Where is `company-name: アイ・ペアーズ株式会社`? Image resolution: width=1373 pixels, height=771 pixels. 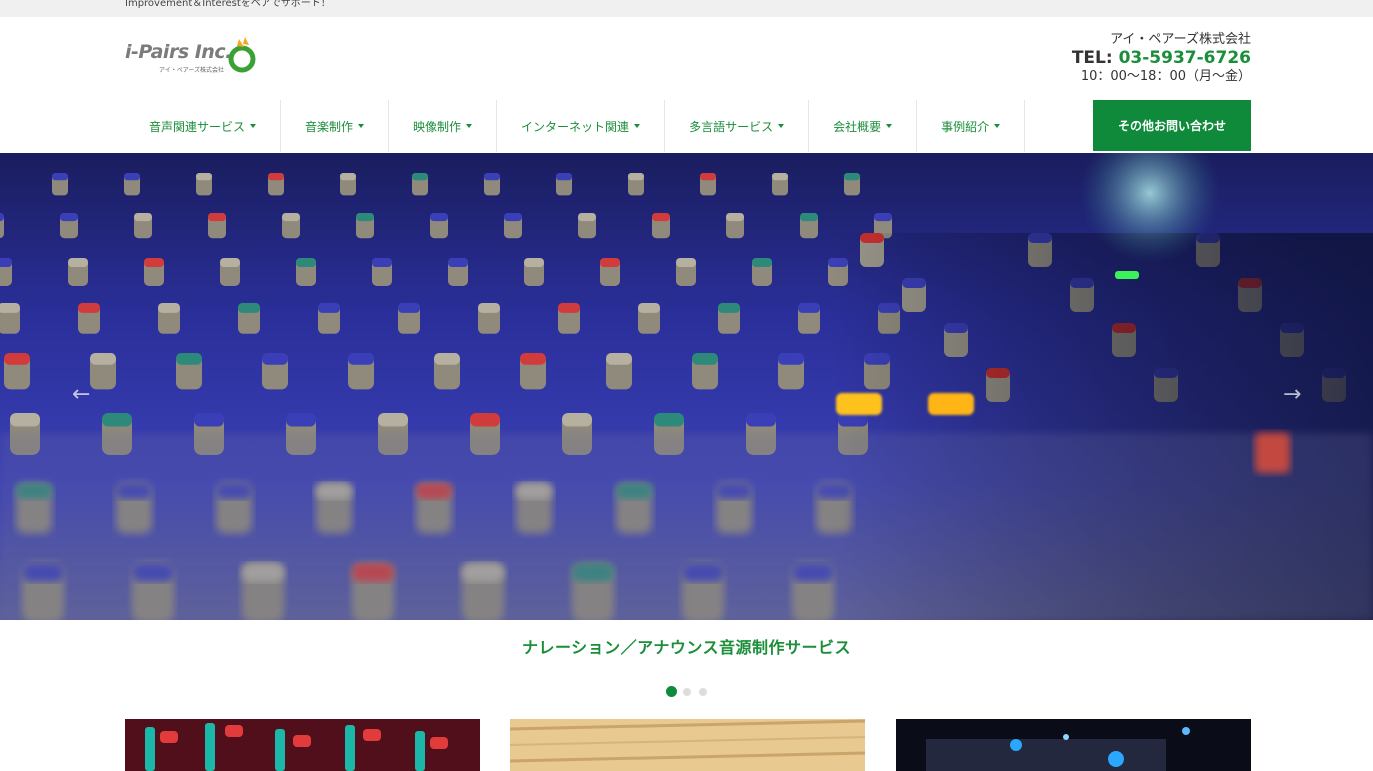 company-name: アイ・ペアーズ株式会社 is located at coordinates (1180, 39).